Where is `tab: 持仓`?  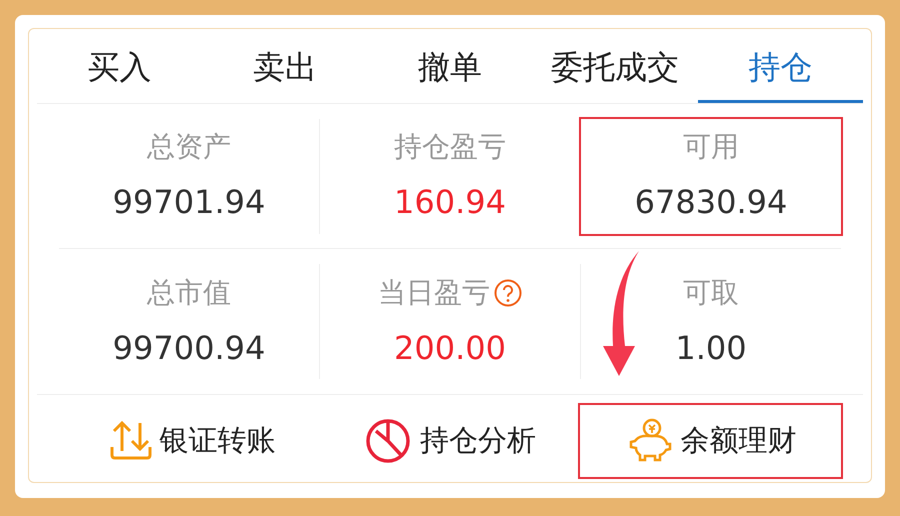 tab: 持仓 is located at coordinates (781, 66).